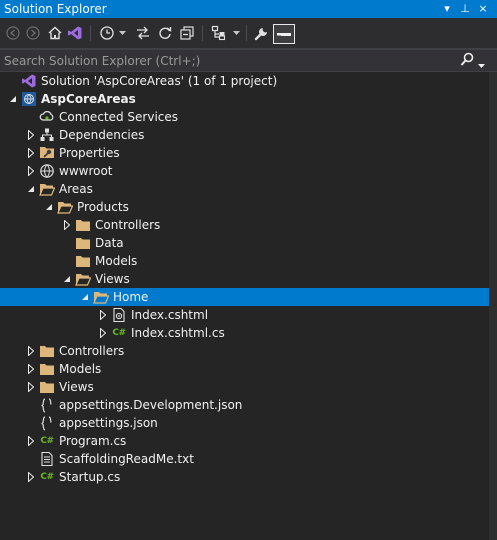  What do you see at coordinates (55, 9) in the screenshot?
I see `window-title: Solution Explorer` at bounding box center [55, 9].